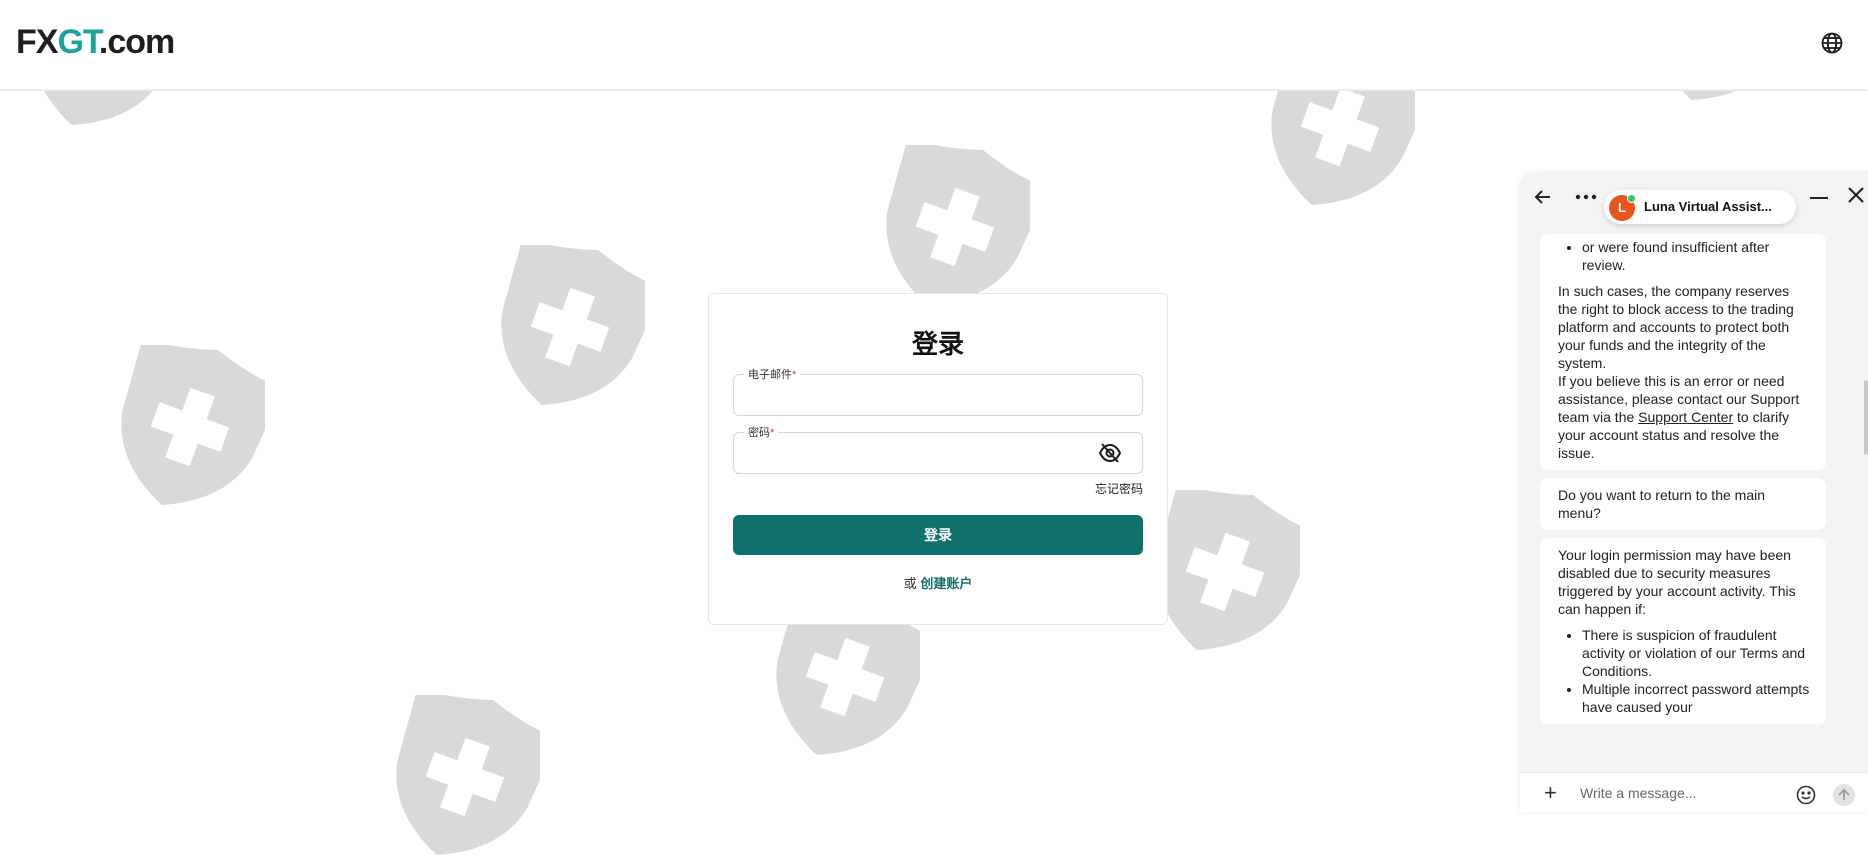 The width and height of the screenshot is (1868, 860). Describe the element at coordinates (1119, 488) in the screenshot. I see `forgot-password-link: 忘记密码` at that location.